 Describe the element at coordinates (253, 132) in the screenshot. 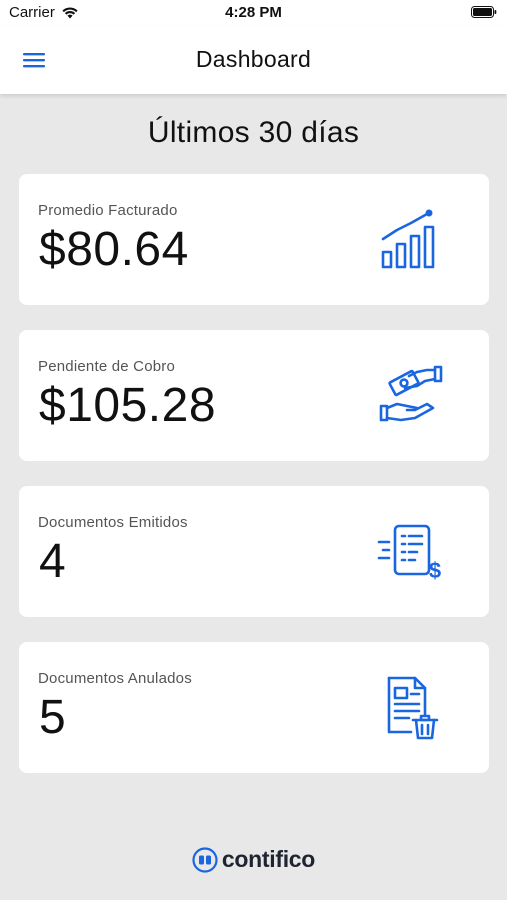

I see `period-title: Últimos 30 días` at that location.